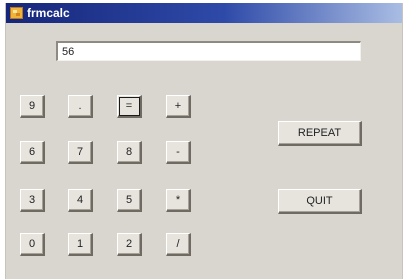 The width and height of the screenshot is (409, 279). I want to click on display-field: 56, so click(208, 51).